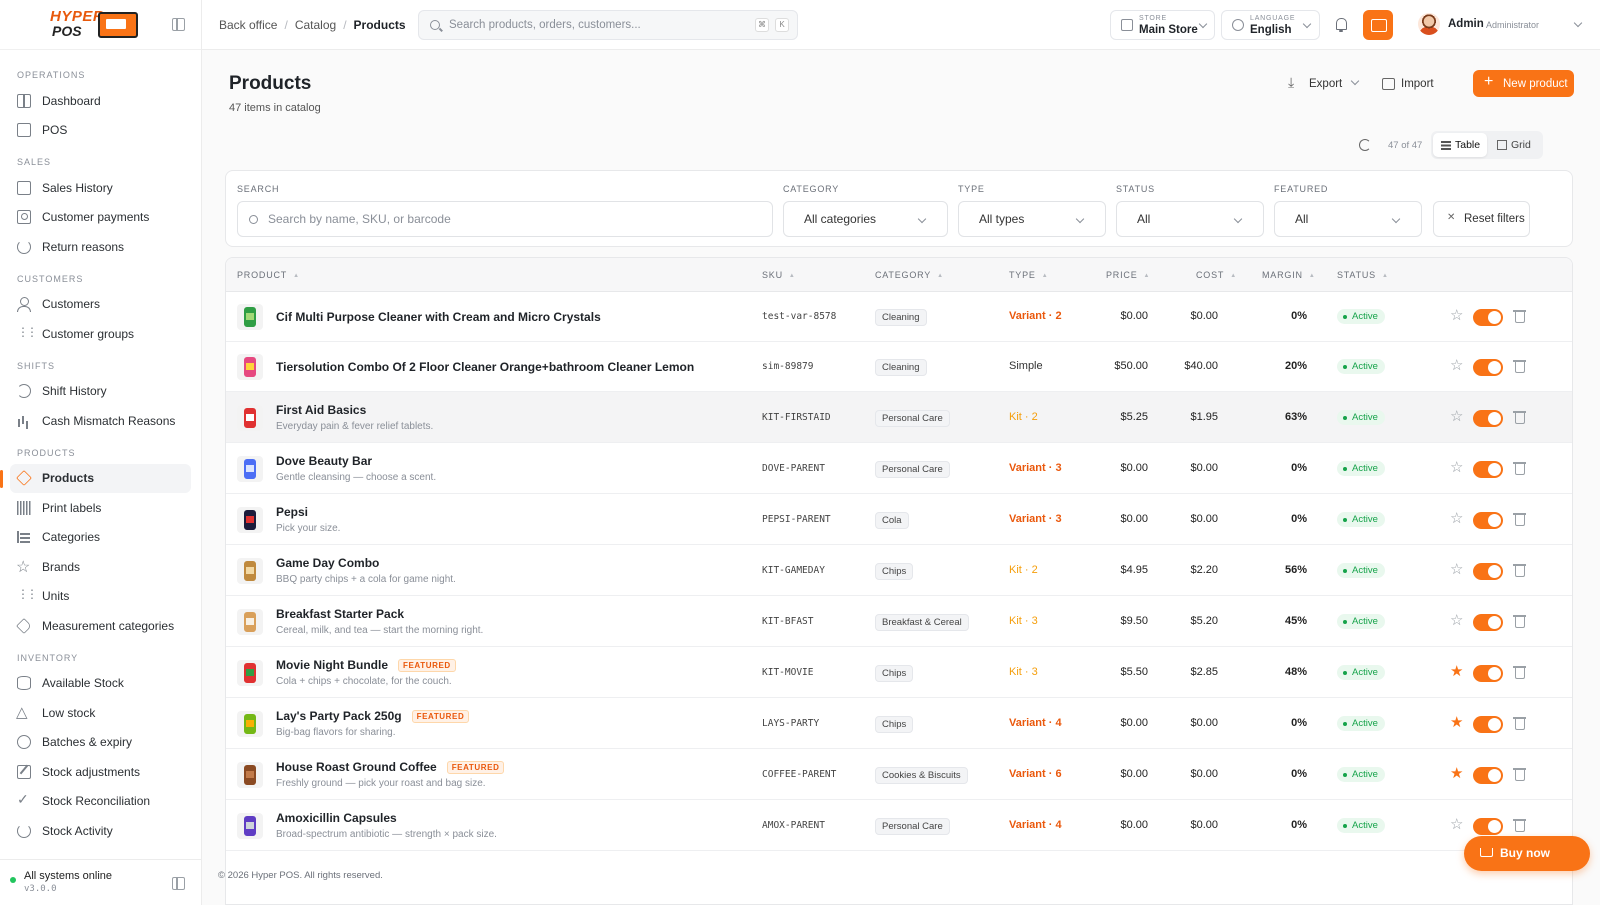 Image resolution: width=1600 pixels, height=905 pixels. I want to click on store-selector: STORE Main Store, so click(1162, 25).